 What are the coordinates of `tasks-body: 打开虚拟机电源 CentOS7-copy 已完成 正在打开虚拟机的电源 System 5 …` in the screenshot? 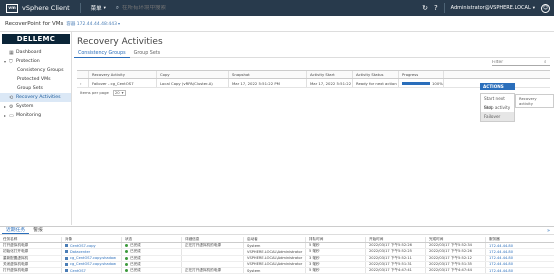 It's located at (277, 259).